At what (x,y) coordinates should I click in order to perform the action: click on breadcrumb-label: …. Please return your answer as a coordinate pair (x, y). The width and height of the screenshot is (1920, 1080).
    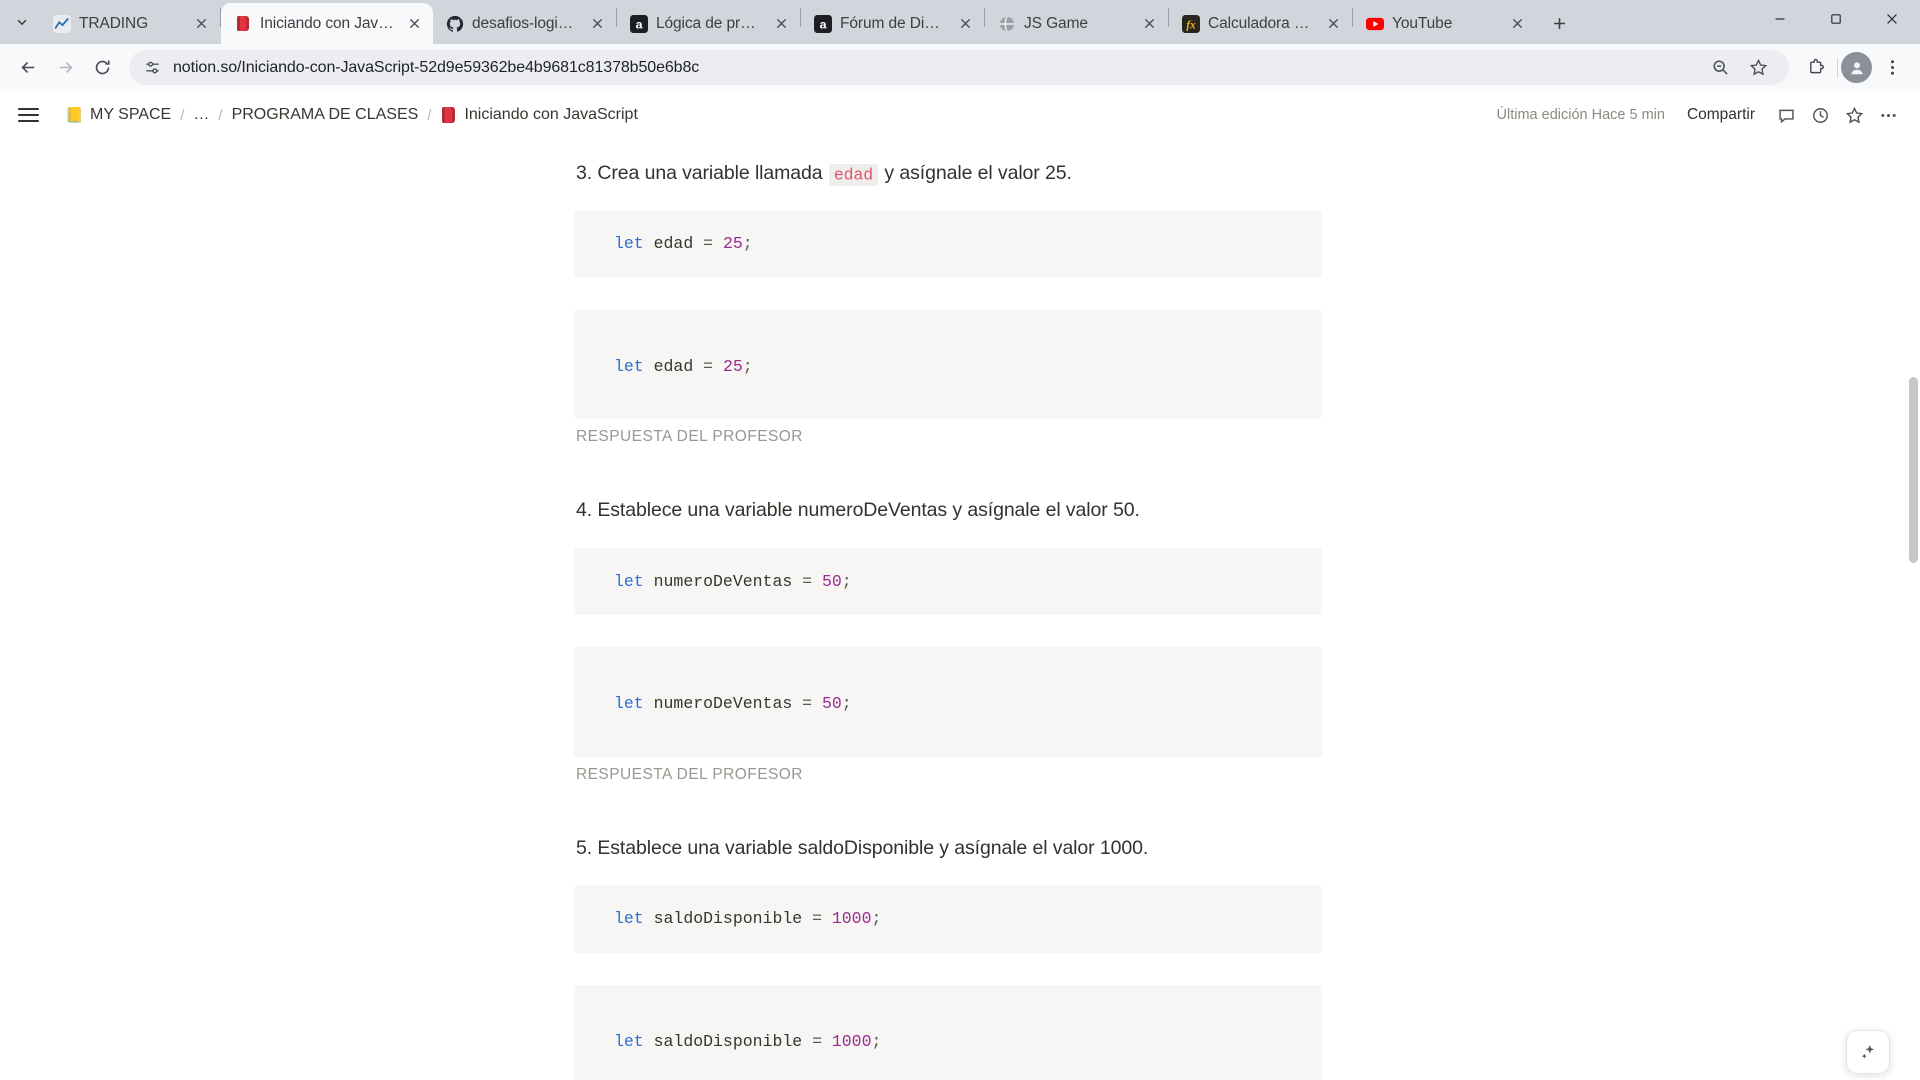
    Looking at the image, I should click on (201, 114).